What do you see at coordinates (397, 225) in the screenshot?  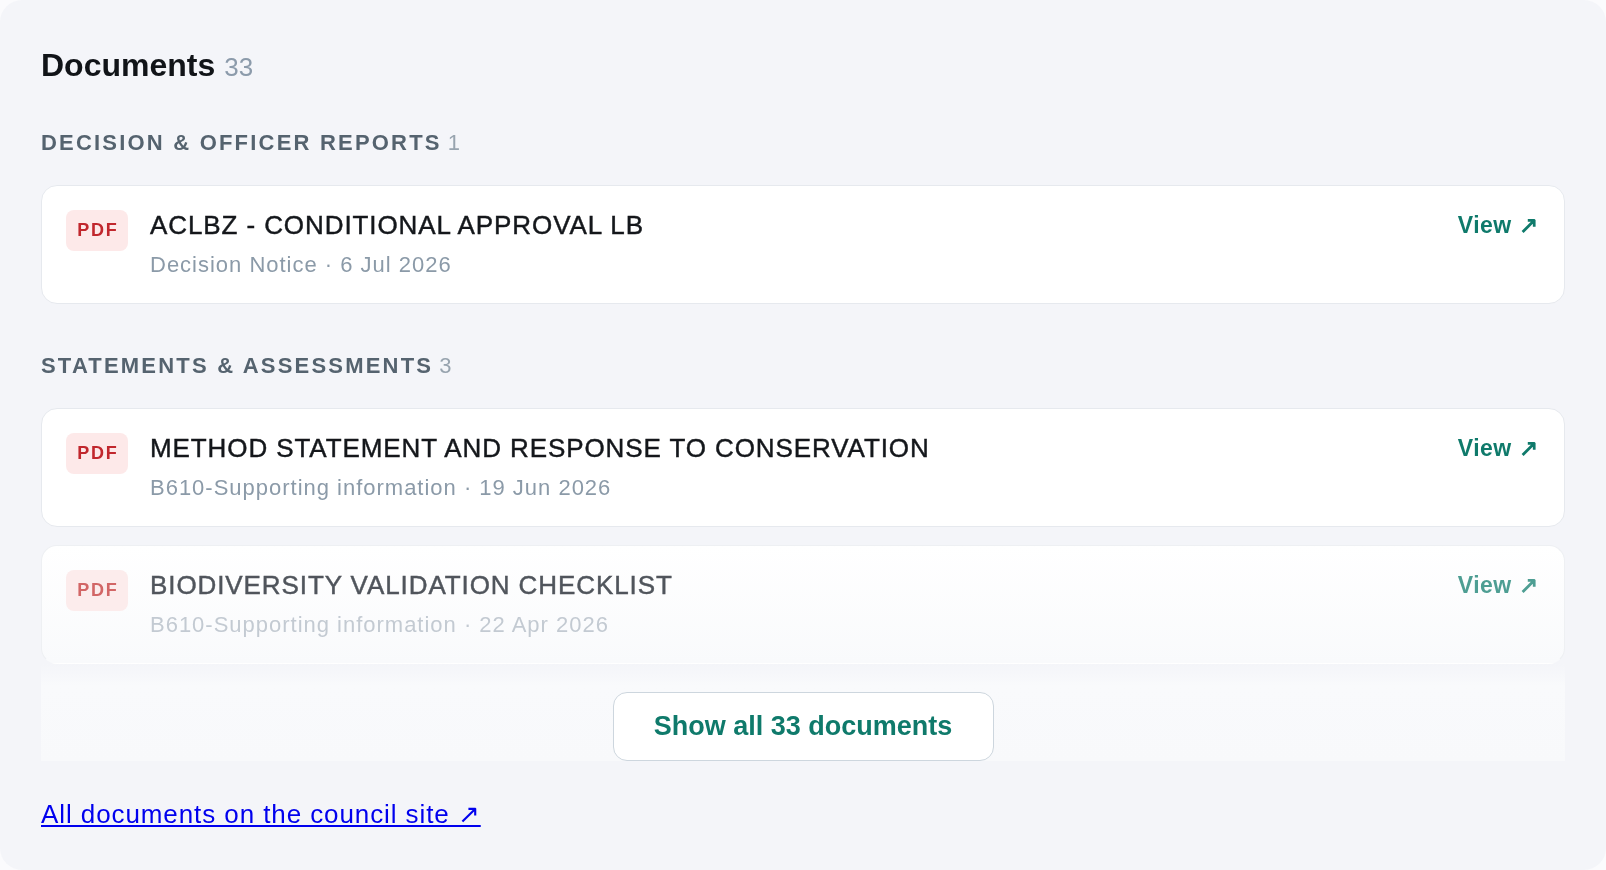 I see `document-title: ACLBZ - CONDITIONAL APPROVAL LB` at bounding box center [397, 225].